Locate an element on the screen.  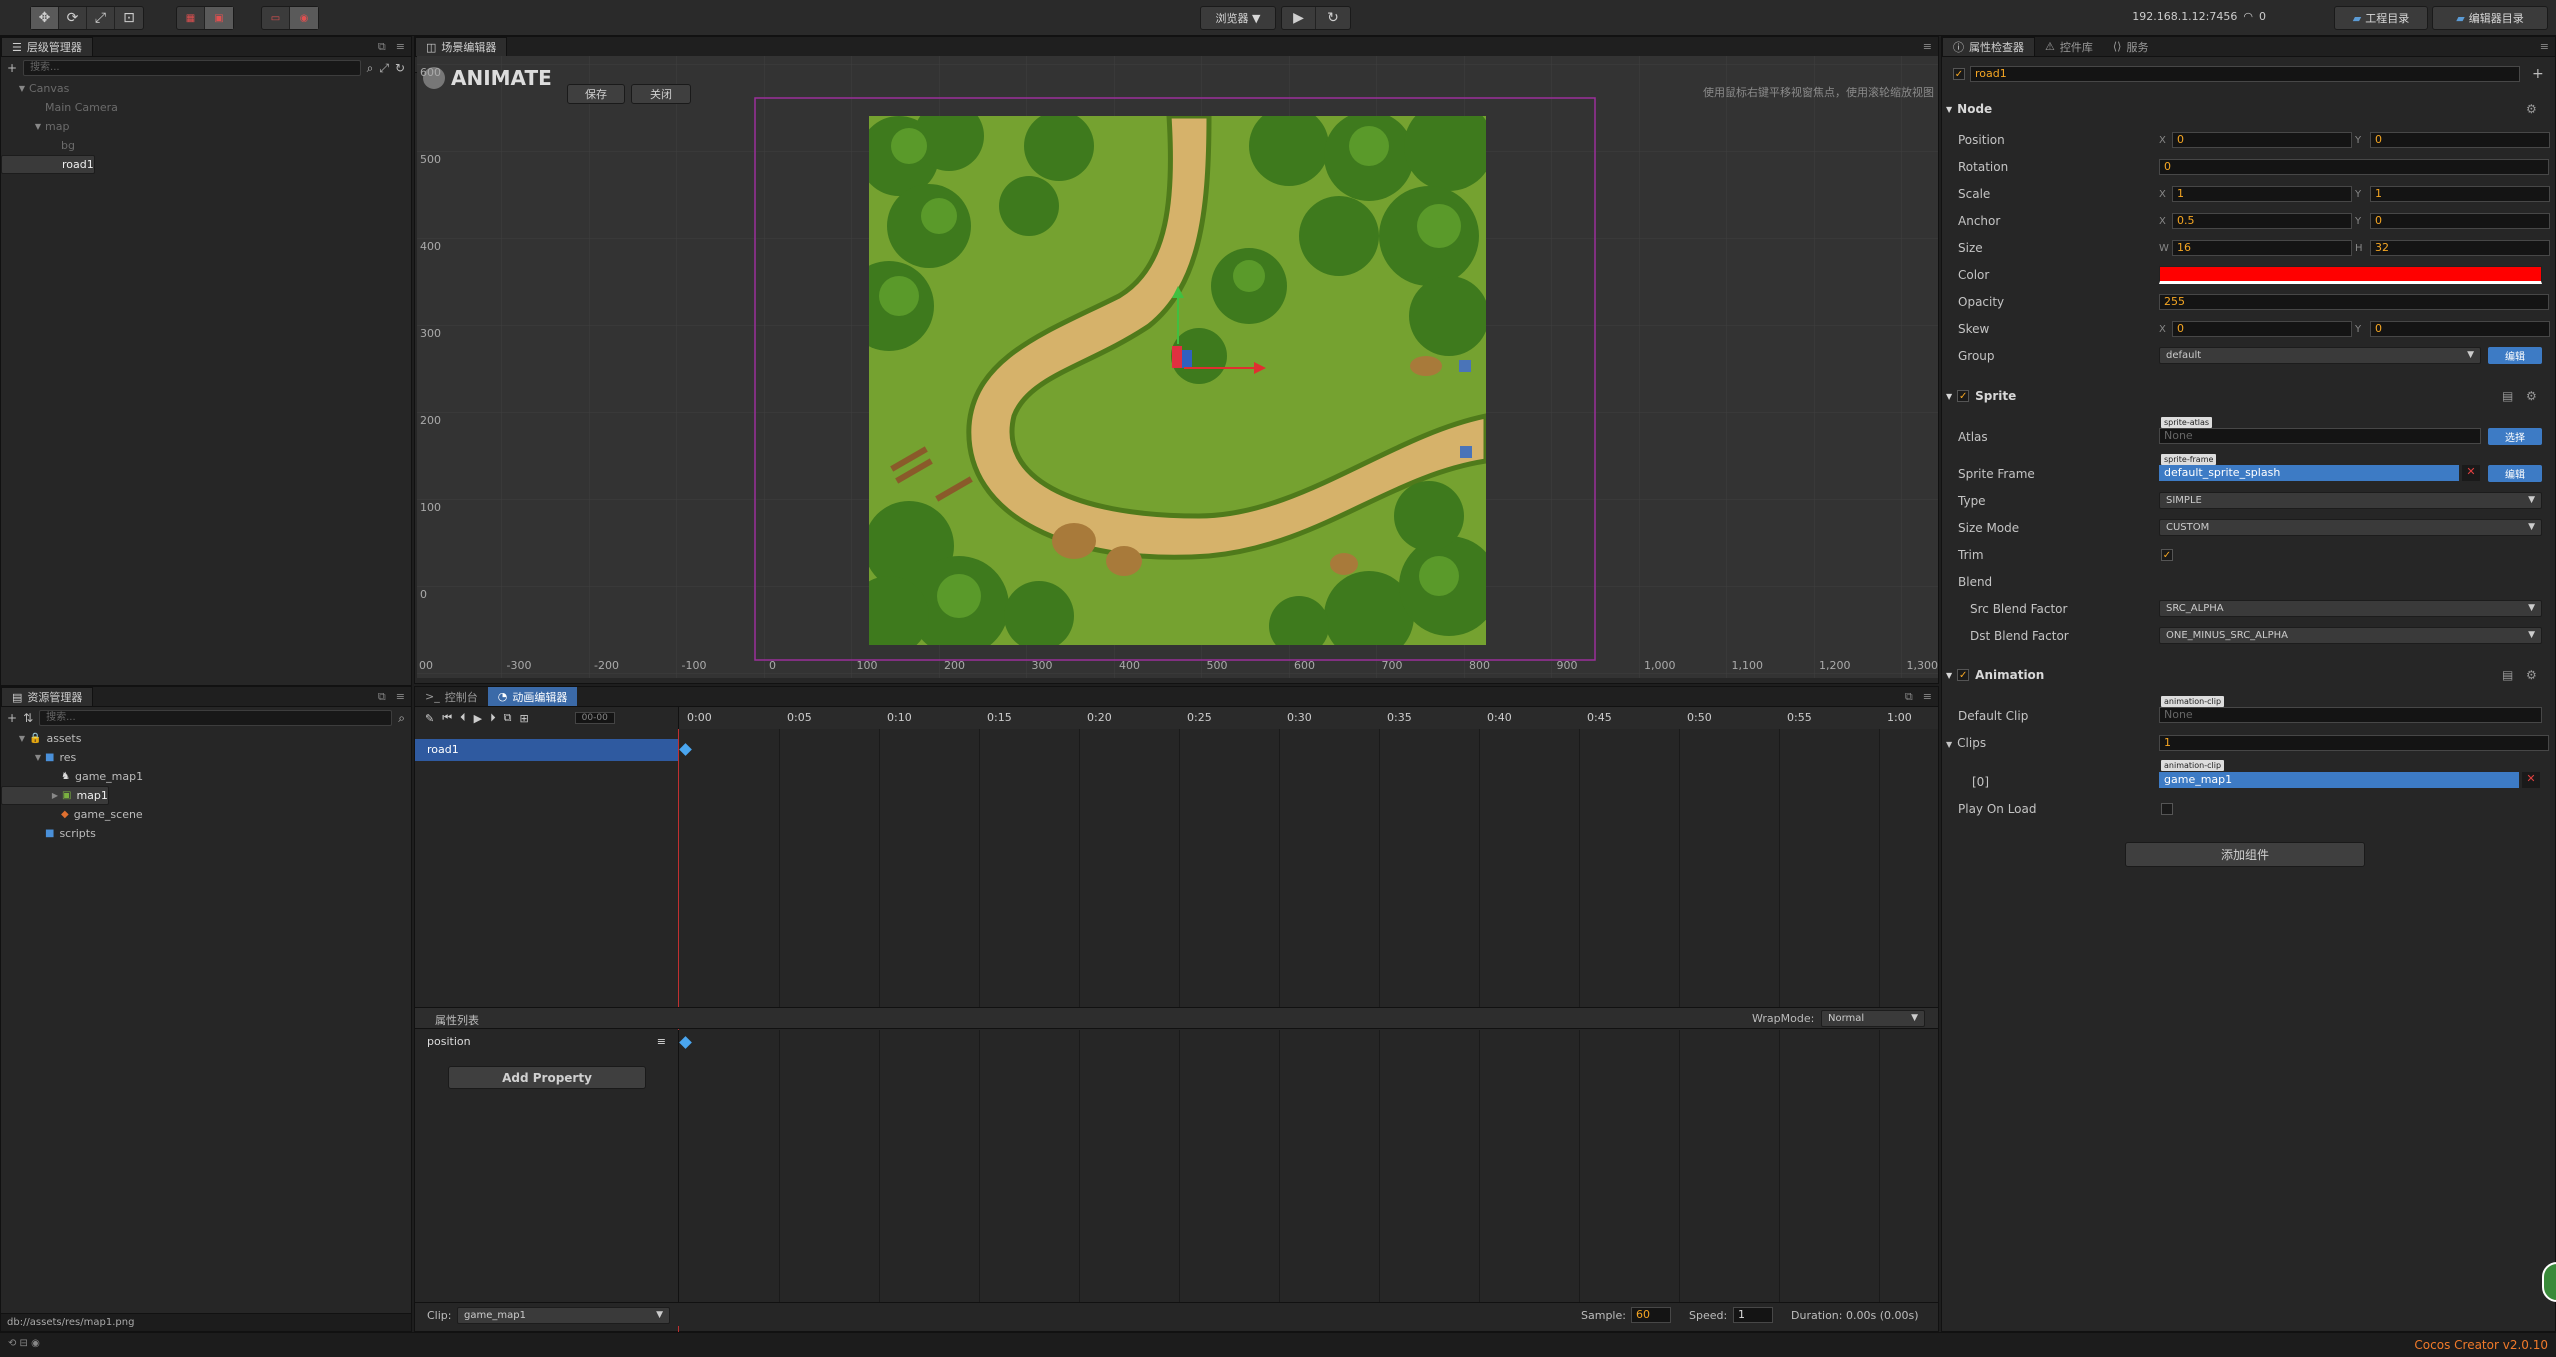
size-h-input: 32 is located at coordinates (2460, 248).